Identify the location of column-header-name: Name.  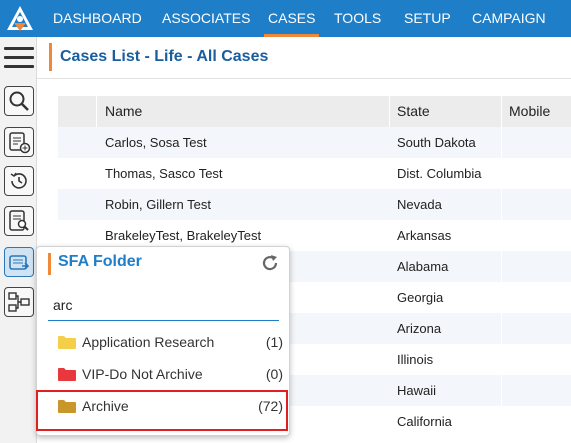
(123, 111).